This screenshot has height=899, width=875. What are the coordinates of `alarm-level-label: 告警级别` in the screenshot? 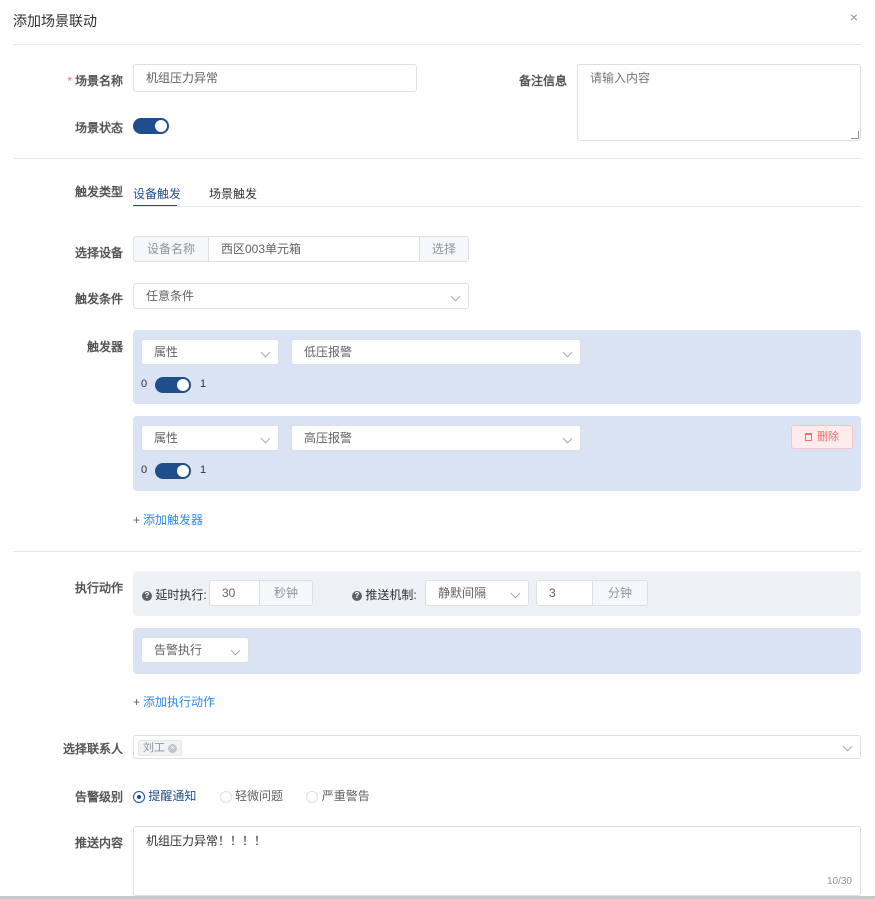 It's located at (98, 797).